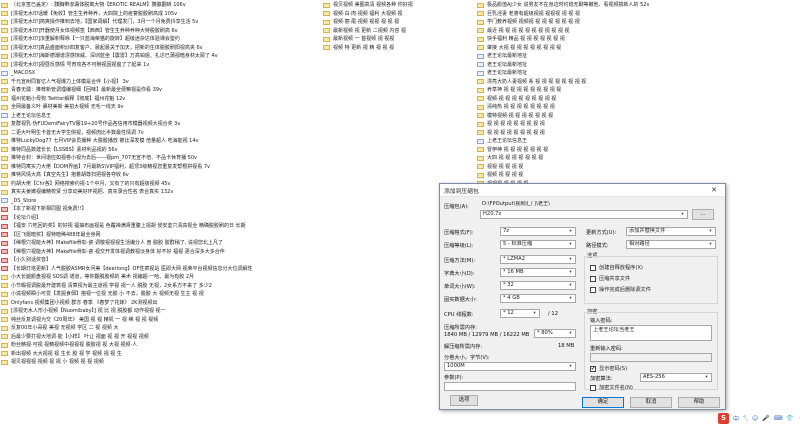 The height and width of the screenshot is (425, 800). What do you see at coordinates (158, 90) in the screenshot?
I see `left-file-item: 青春无疆：推荐新管调理编视细【回味】最新最全便嘛视是你看 39v` at bounding box center [158, 90].